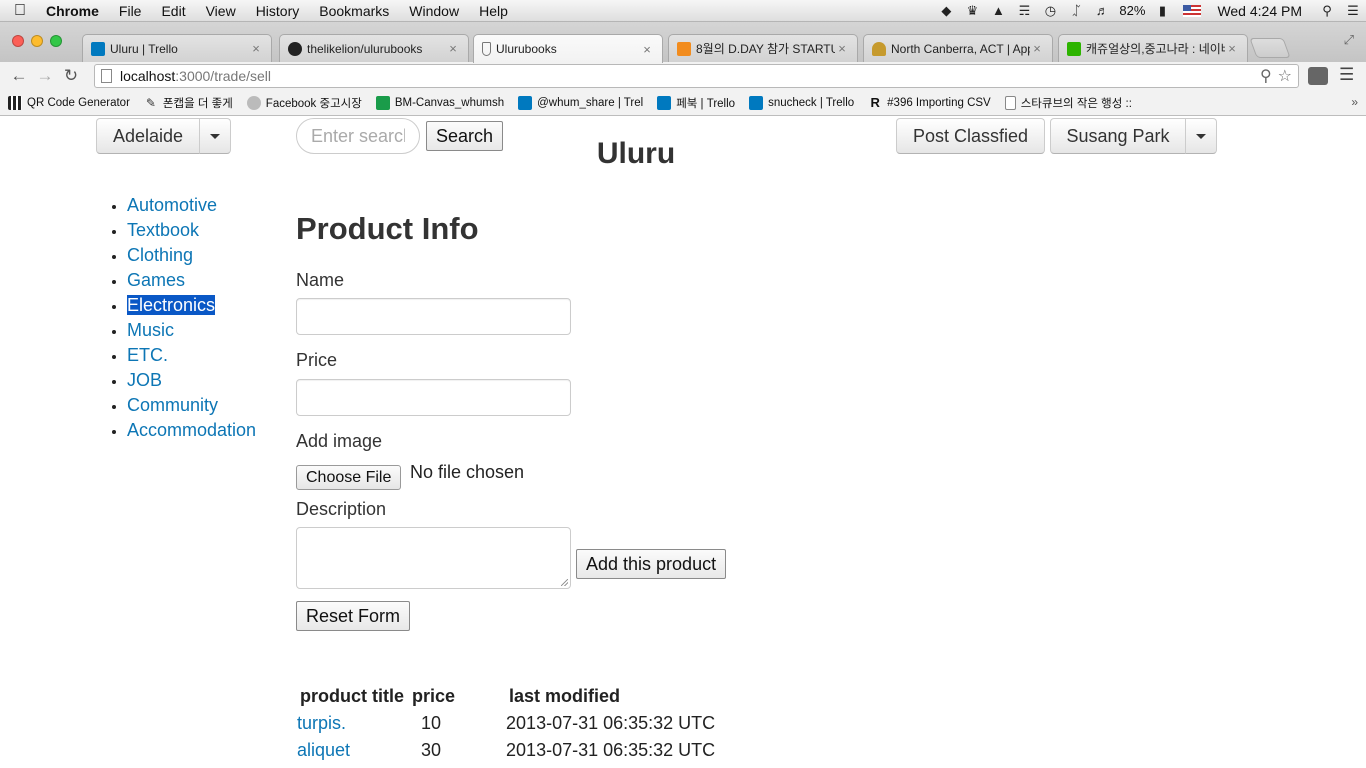  What do you see at coordinates (45, 76) in the screenshot?
I see `forward-arrow-icon: →` at bounding box center [45, 76].